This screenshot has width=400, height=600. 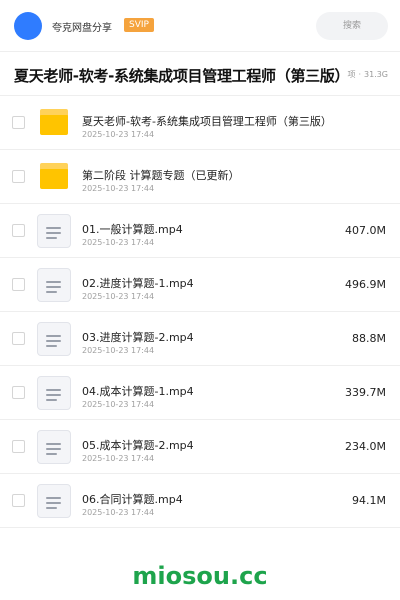 I want to click on item-size: 339.7M, so click(x=365, y=392).